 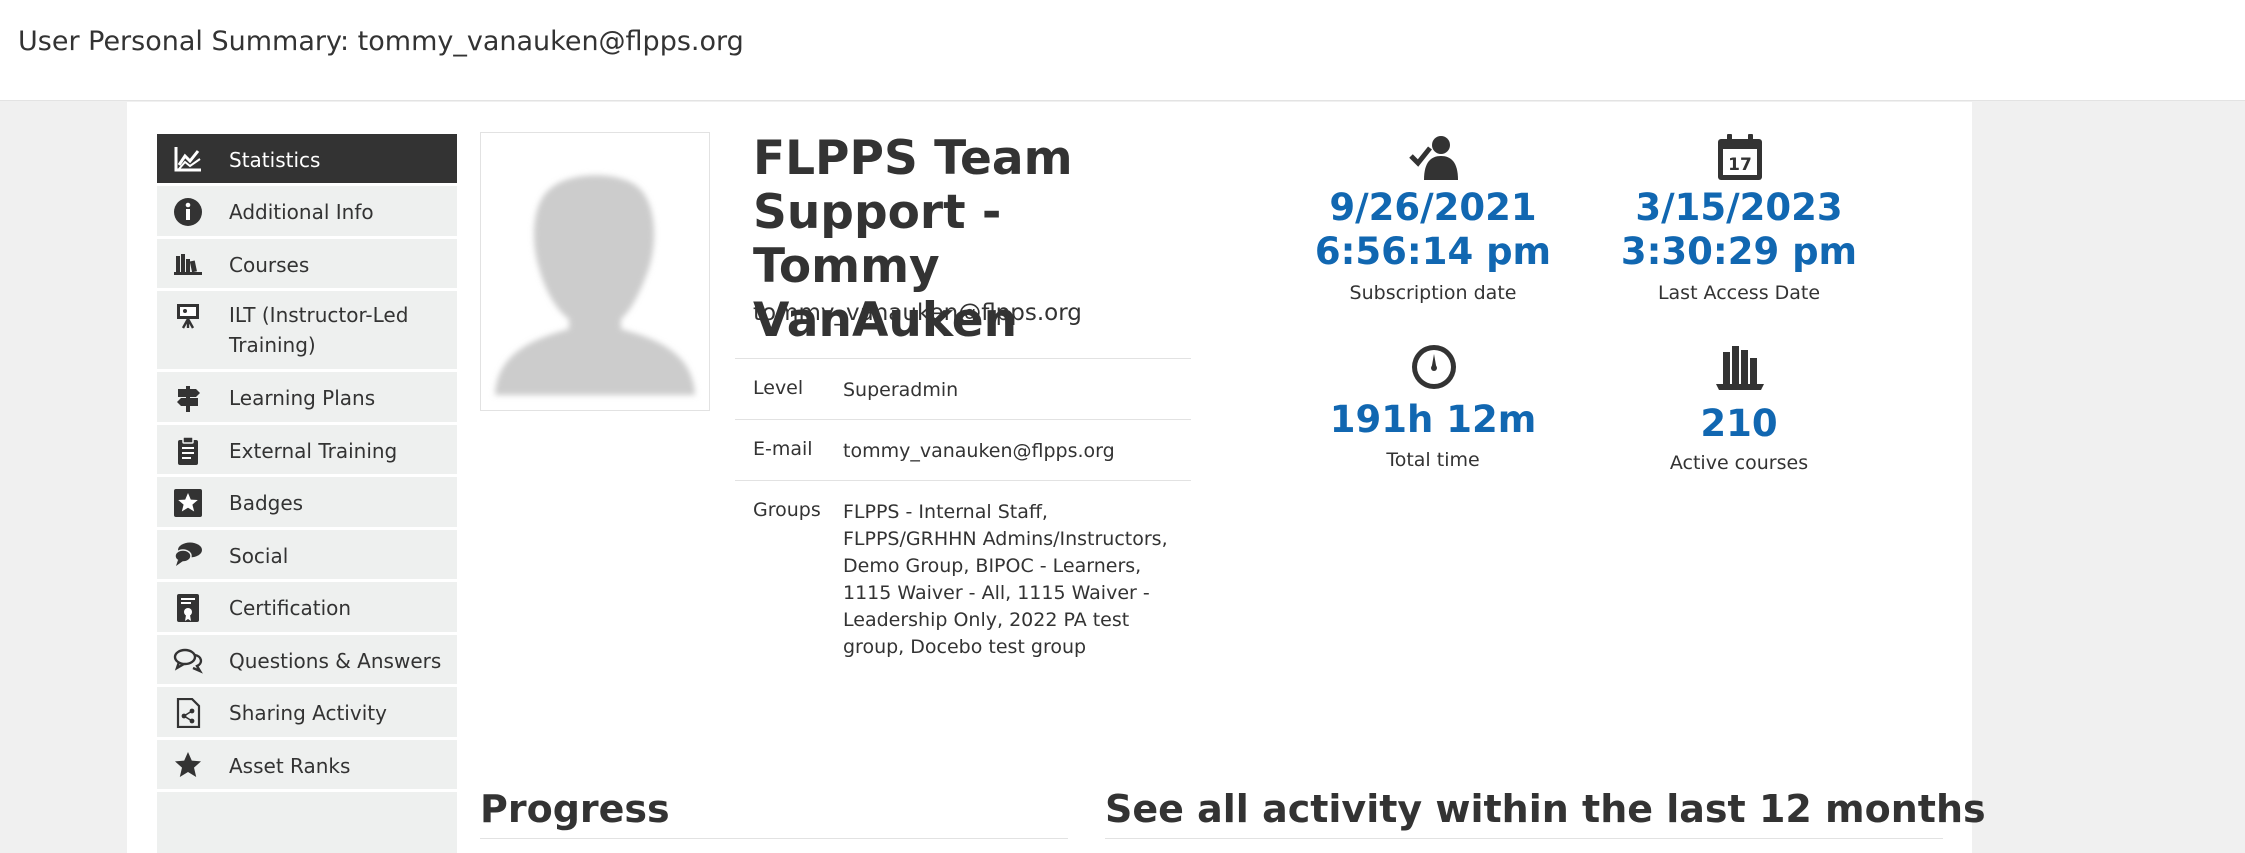 I want to click on info-key: Groups, so click(x=787, y=510).